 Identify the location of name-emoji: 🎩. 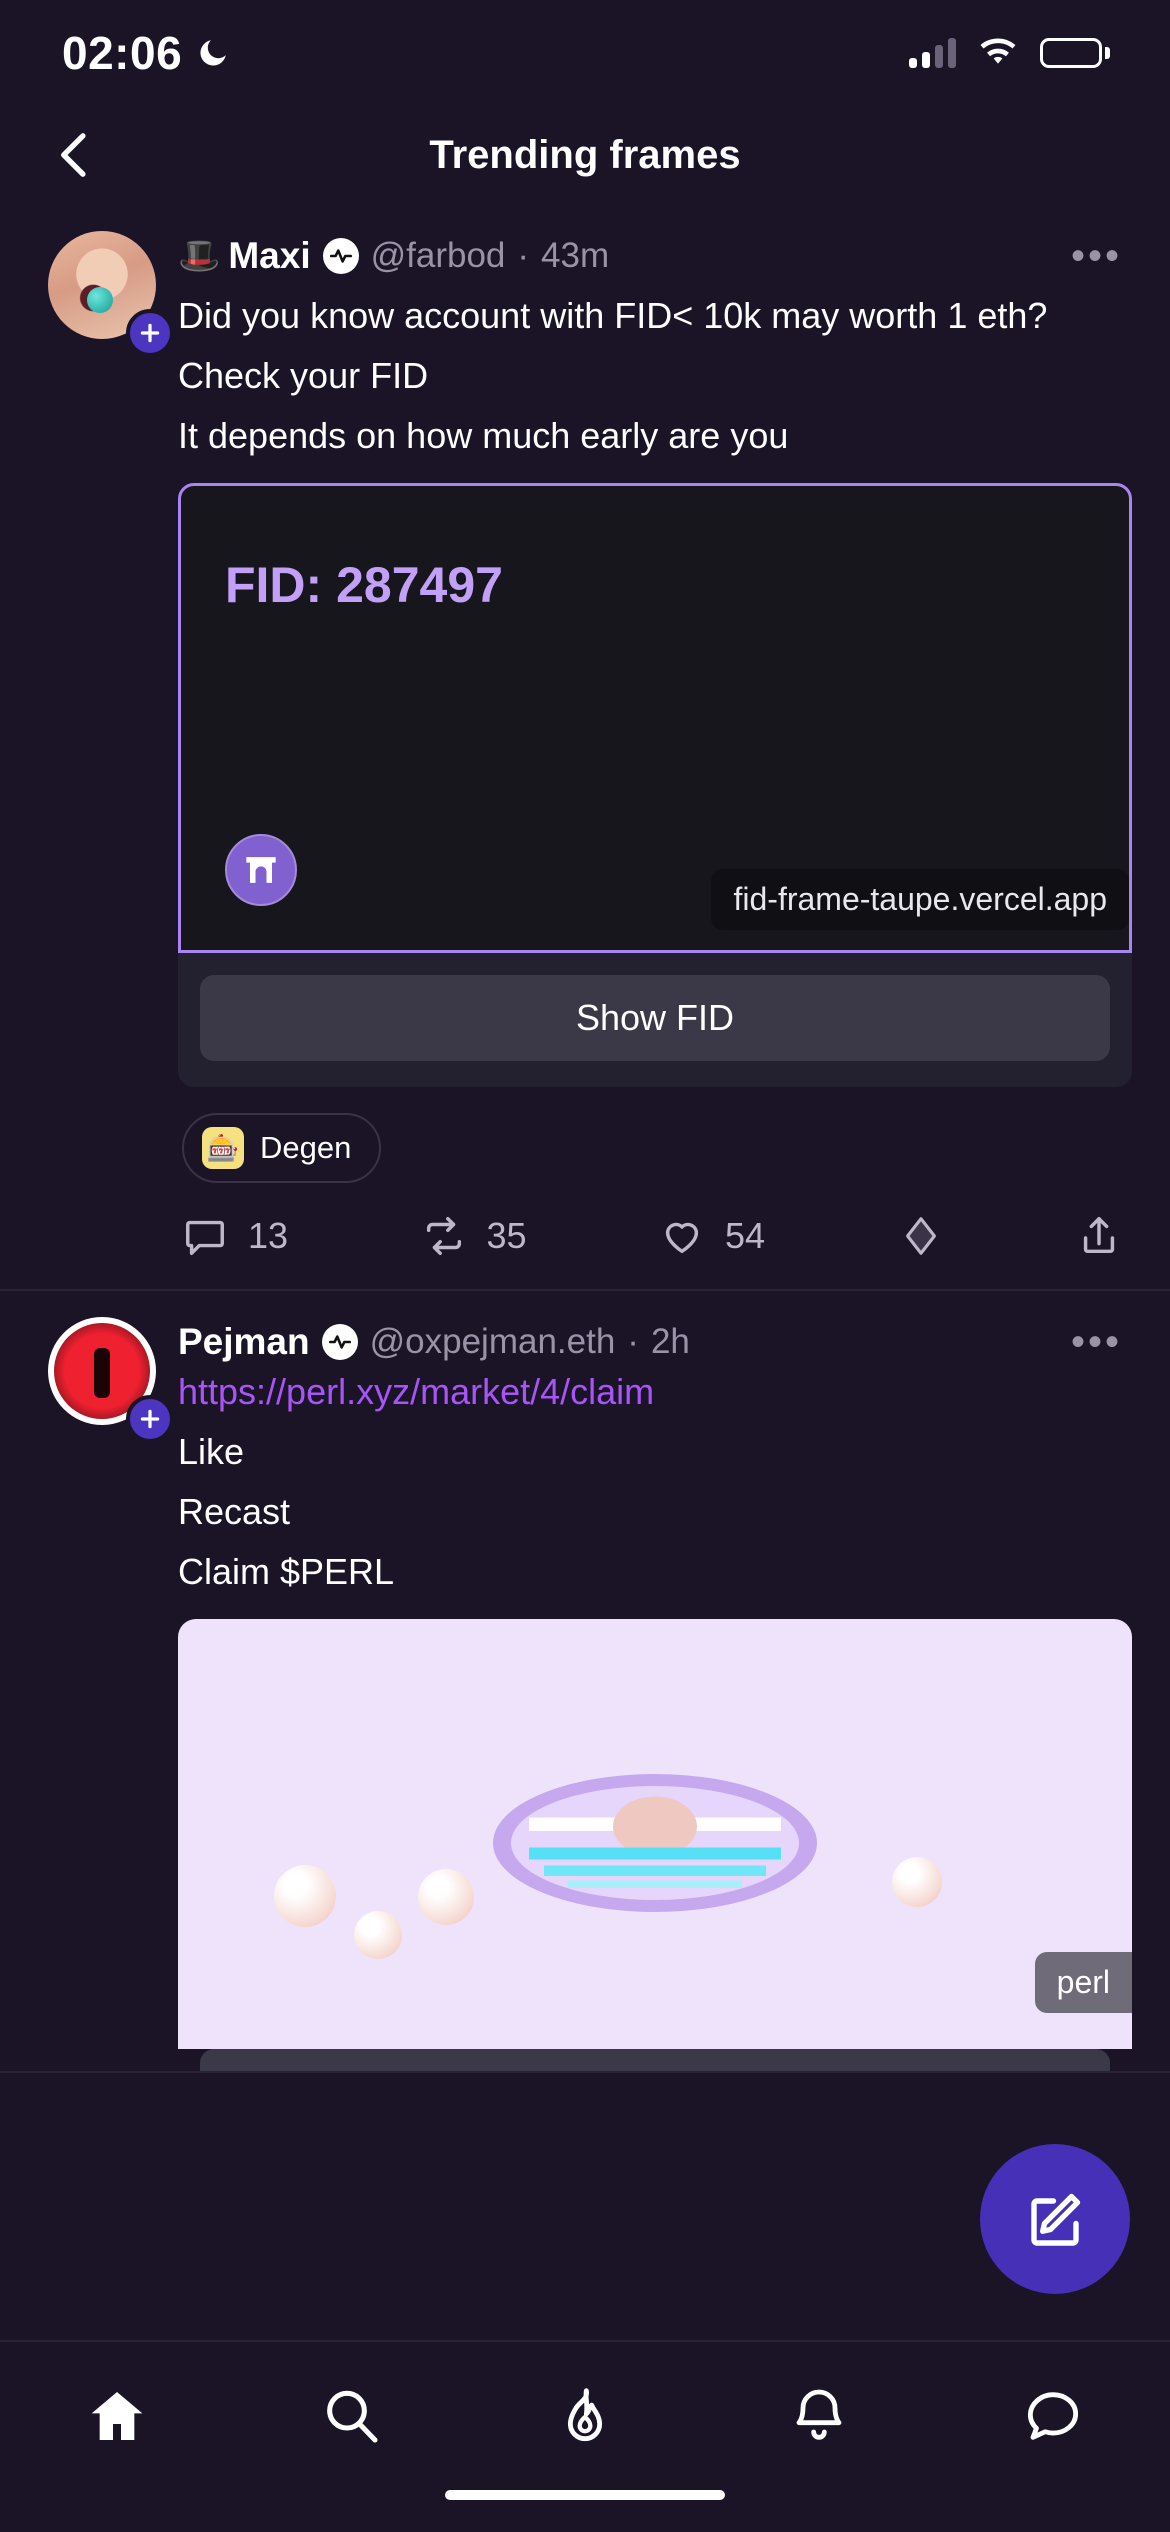
(199, 256).